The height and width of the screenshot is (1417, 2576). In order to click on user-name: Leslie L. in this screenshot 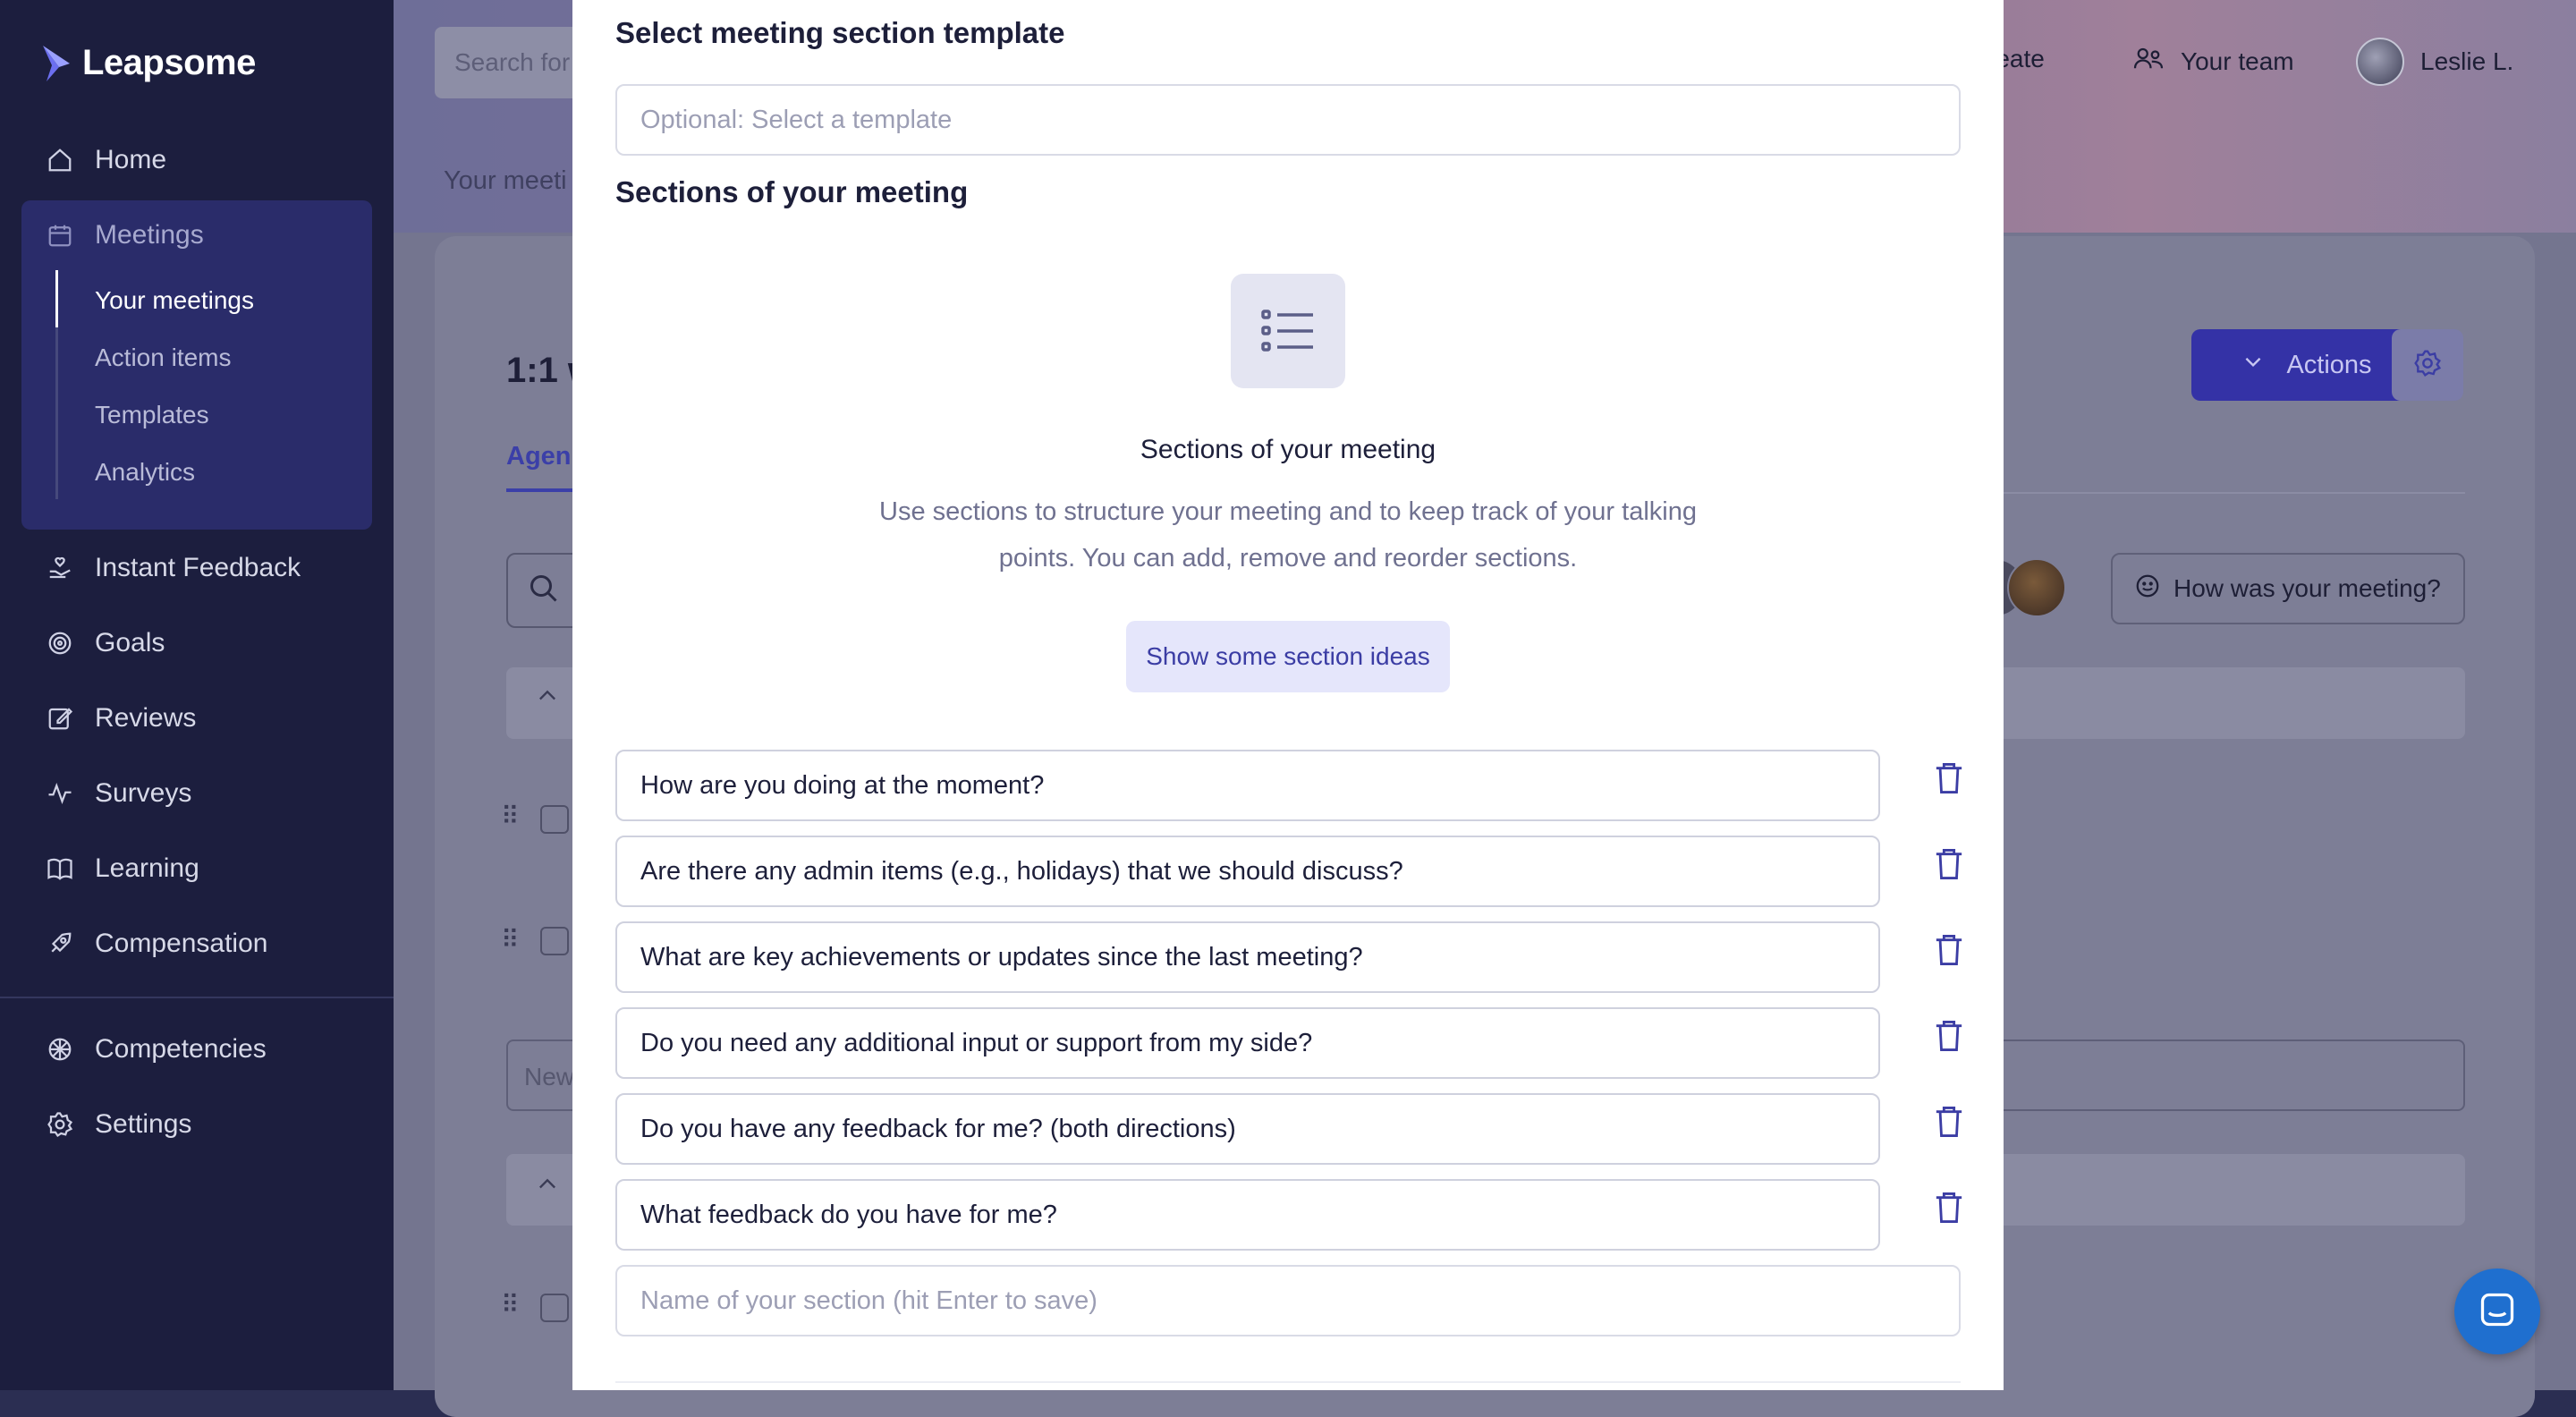, I will do `click(2467, 61)`.